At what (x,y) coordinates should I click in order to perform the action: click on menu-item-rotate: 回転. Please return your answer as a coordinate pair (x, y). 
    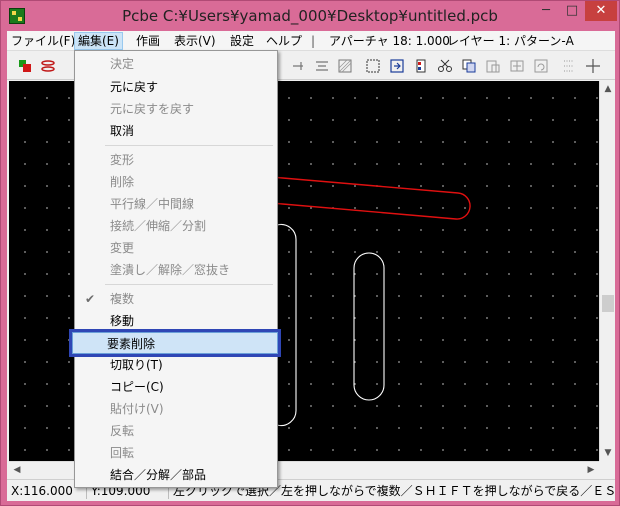
    Looking at the image, I should click on (176, 453).